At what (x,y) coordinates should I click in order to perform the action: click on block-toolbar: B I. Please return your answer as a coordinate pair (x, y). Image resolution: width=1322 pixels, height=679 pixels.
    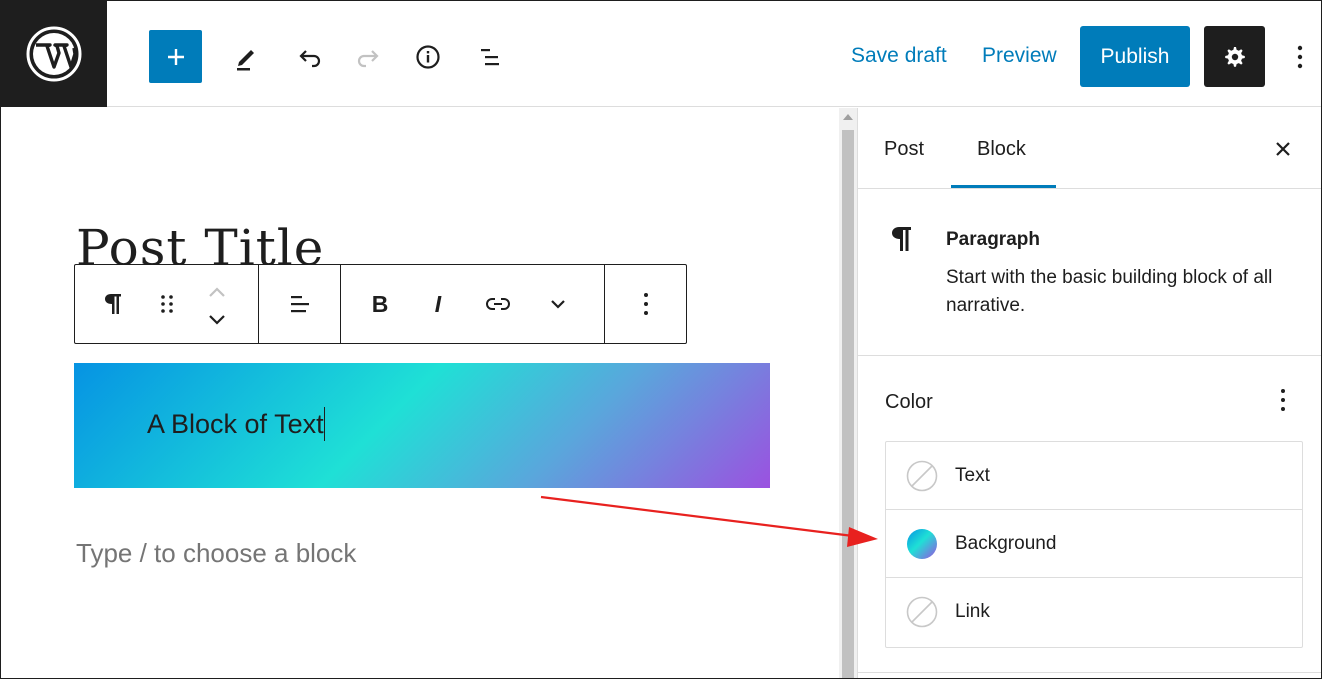
    Looking at the image, I should click on (380, 304).